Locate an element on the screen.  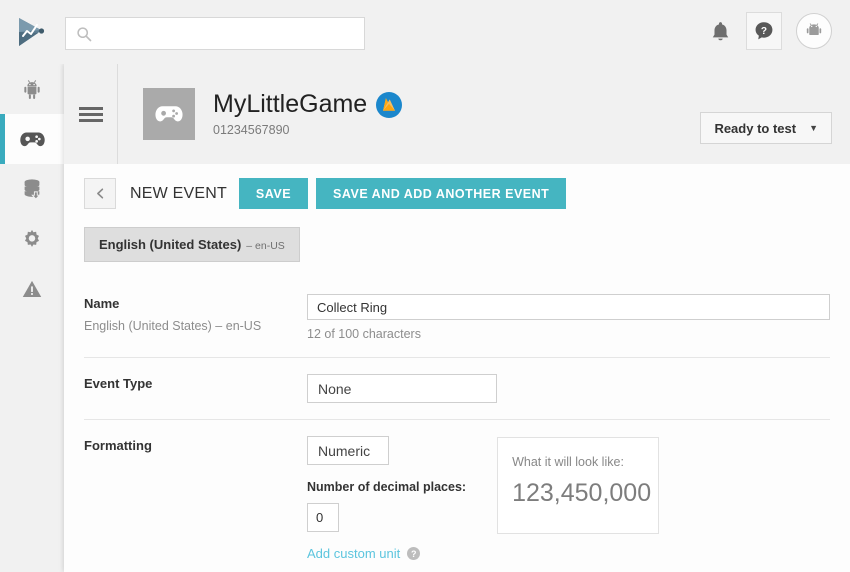
language-tab-secondary: – en-US is located at coordinates (265, 246).